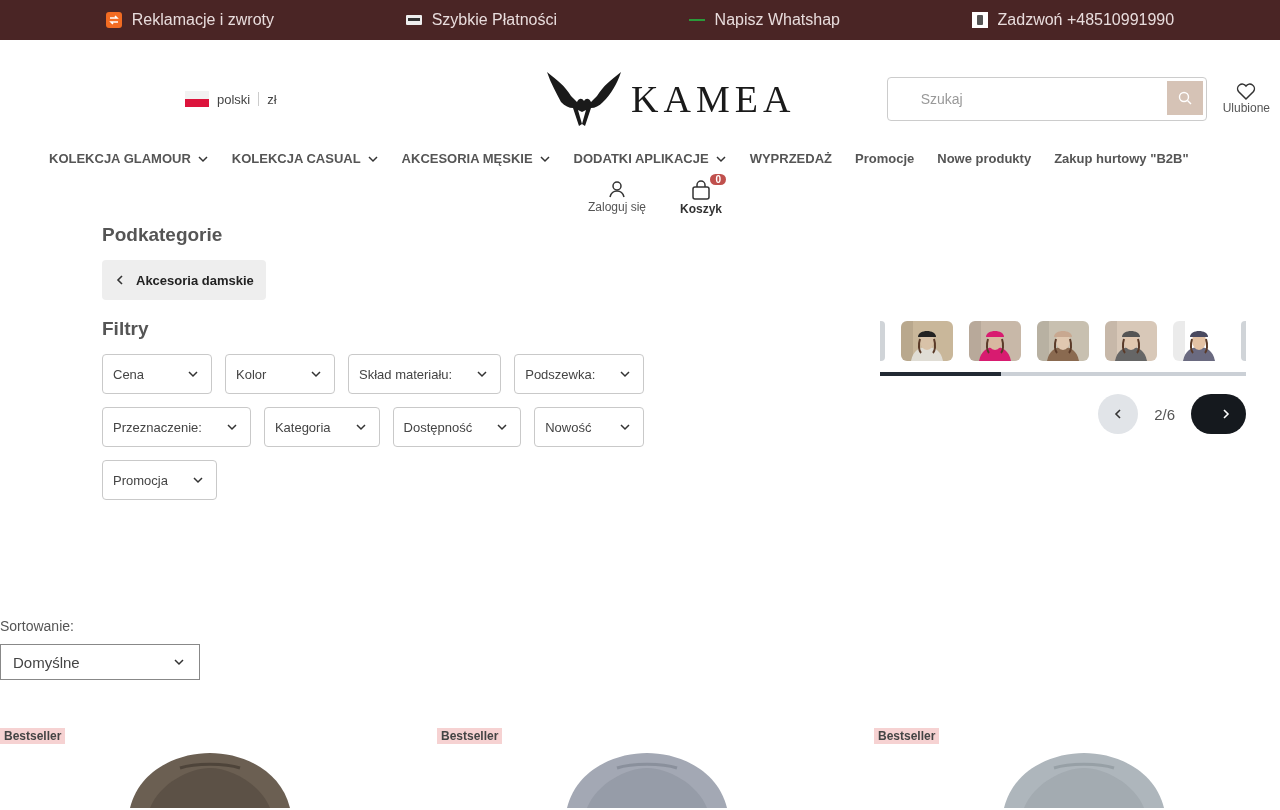 Image resolution: width=1280 pixels, height=810 pixels. Describe the element at coordinates (203, 20) in the screenshot. I see `top-bar-link: Reklamacje i zwroty` at that location.